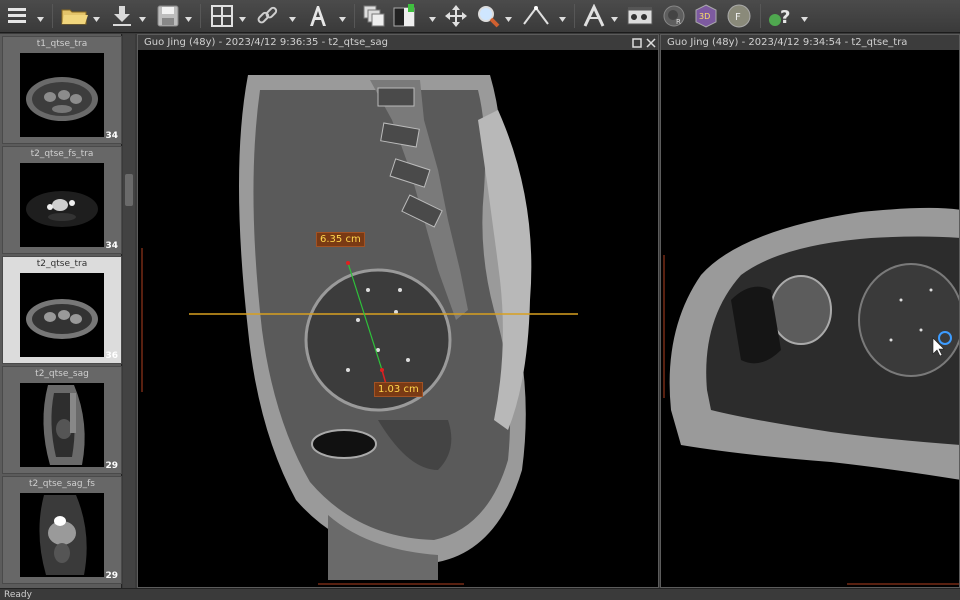 The height and width of the screenshot is (600, 960). What do you see at coordinates (40, 16) in the screenshot?
I see `menu-dropdown-icon` at bounding box center [40, 16].